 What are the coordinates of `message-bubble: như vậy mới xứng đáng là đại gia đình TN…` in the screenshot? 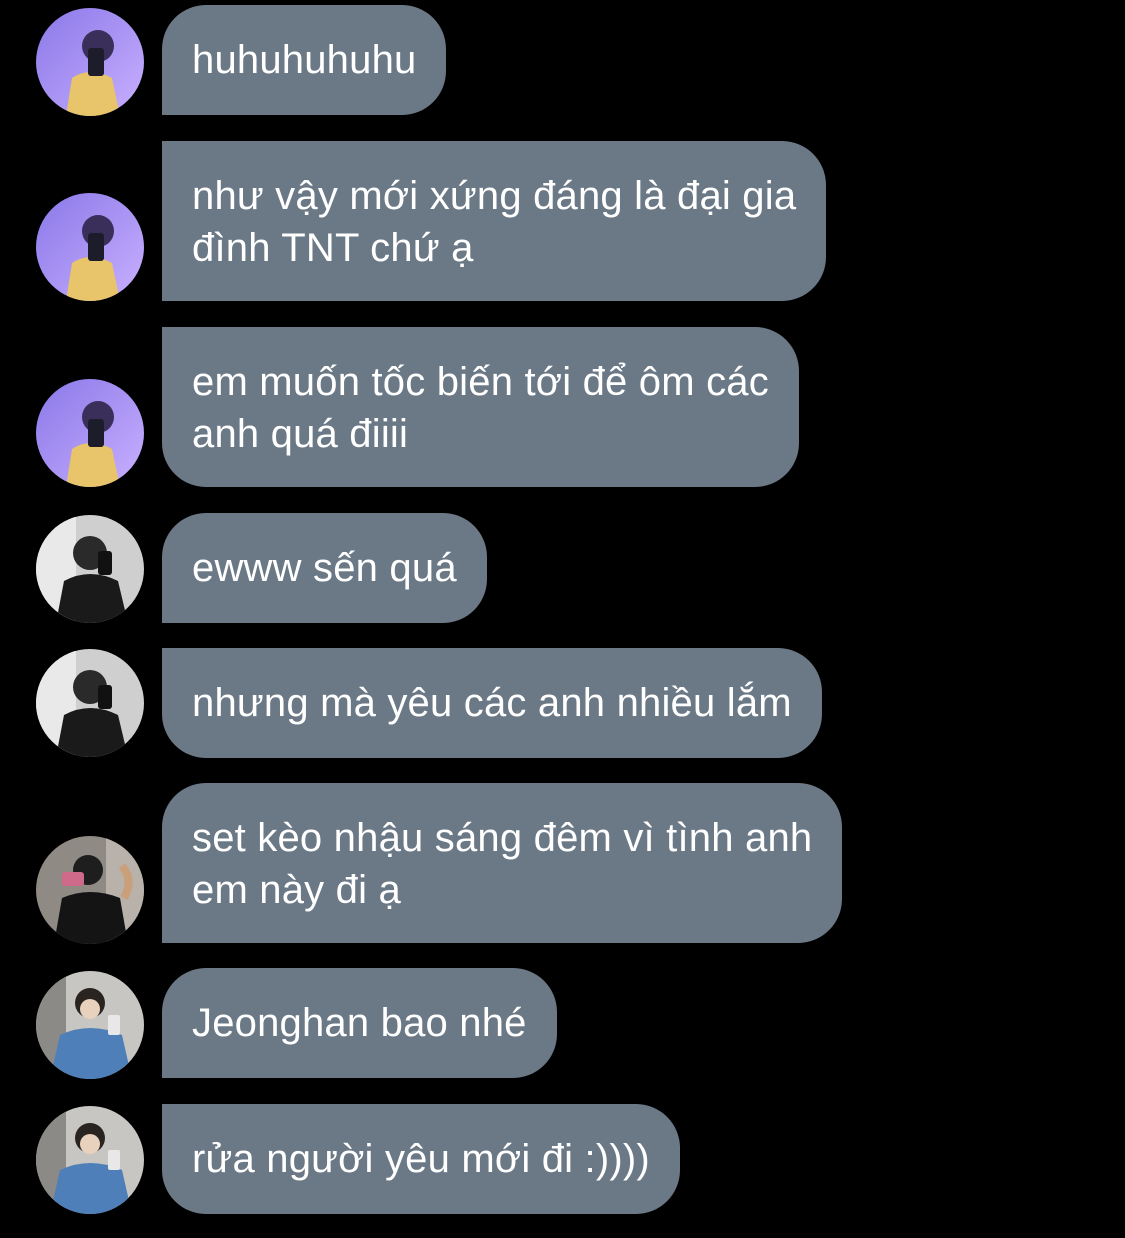 It's located at (494, 221).